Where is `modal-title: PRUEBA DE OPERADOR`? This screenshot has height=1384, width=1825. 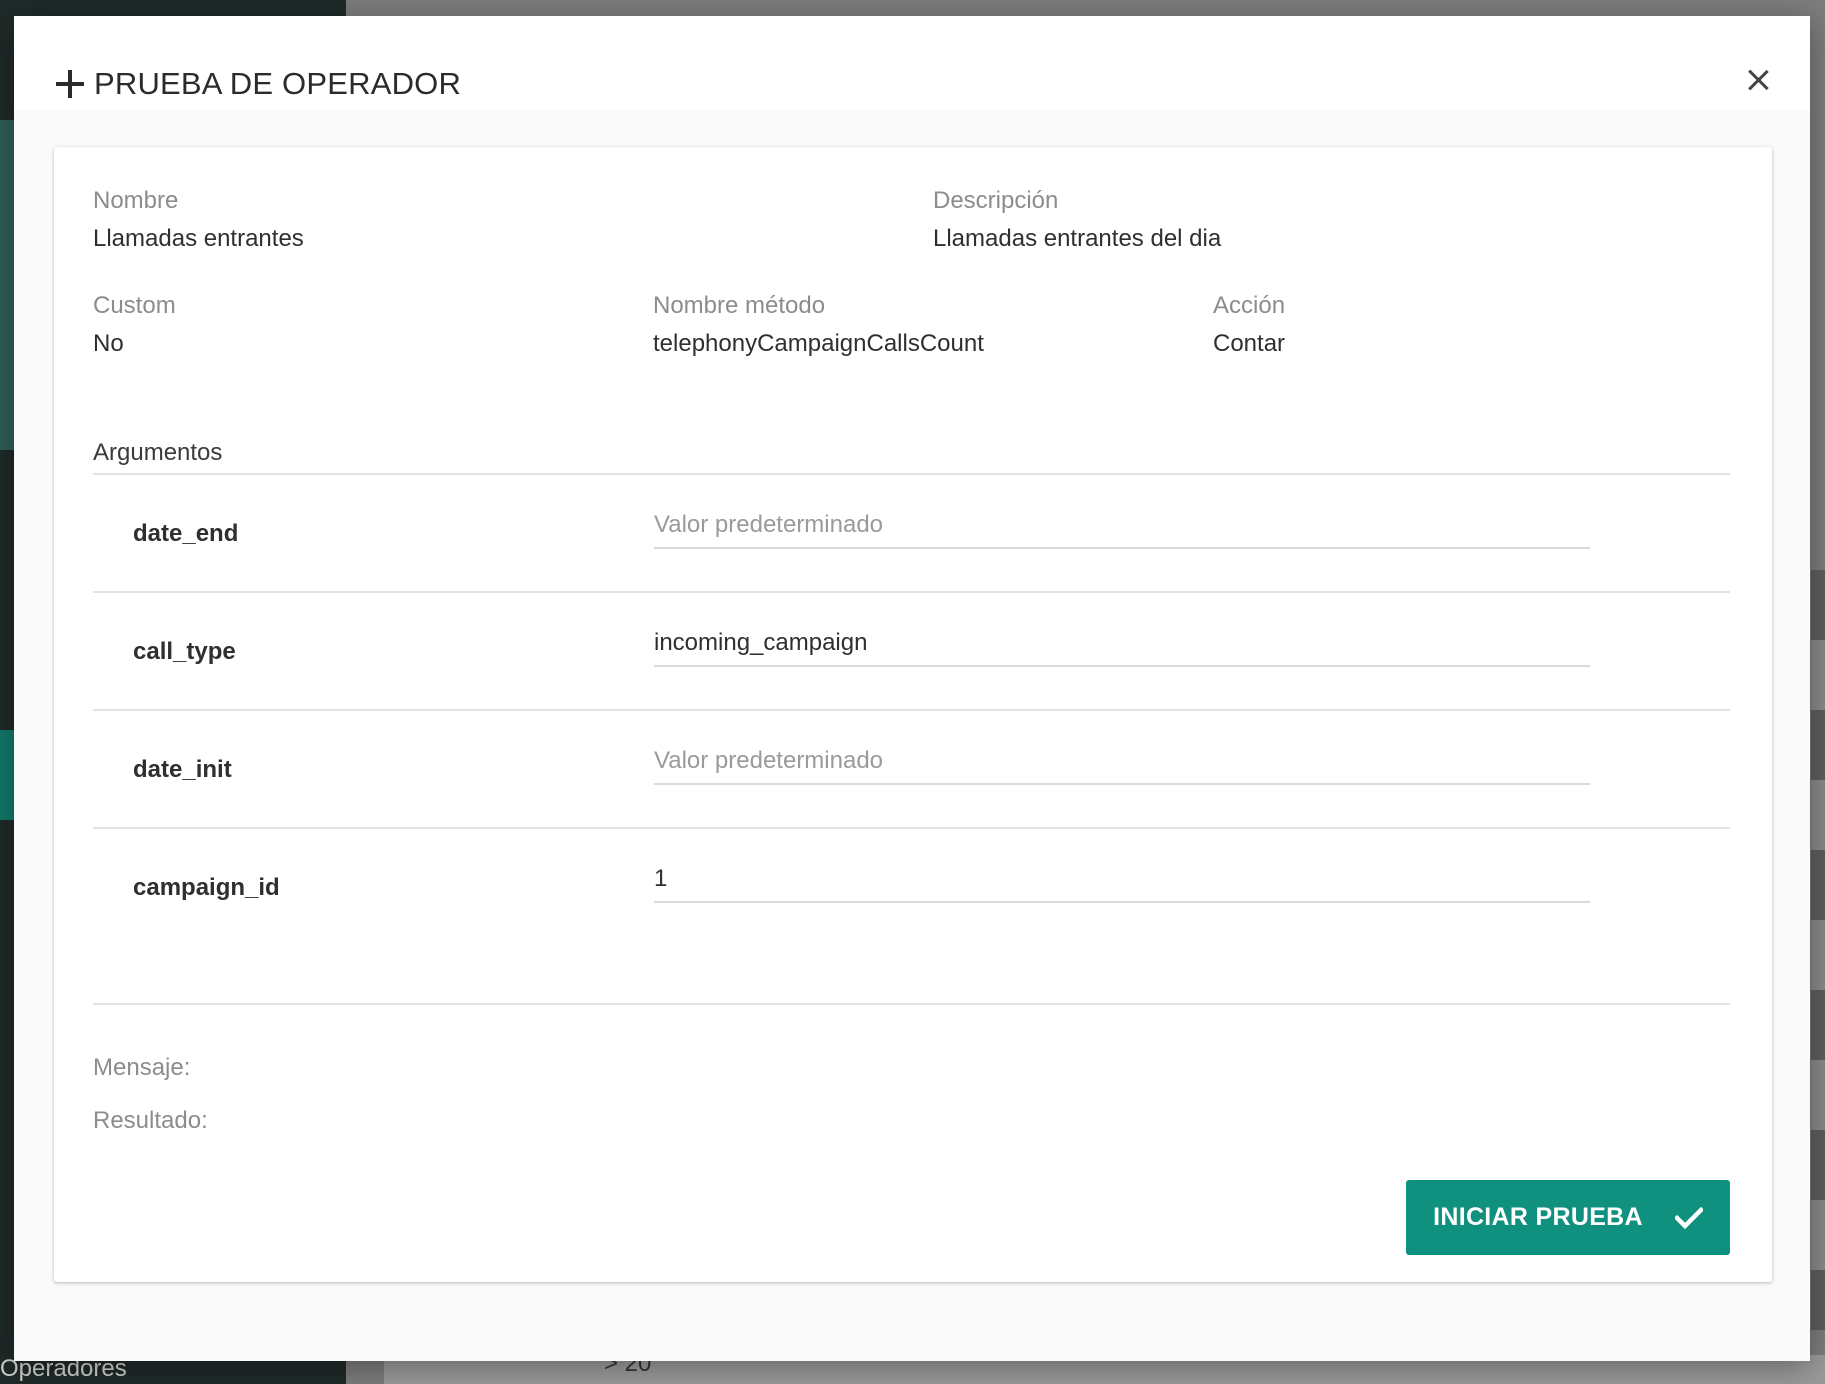
modal-title: PRUEBA DE OPERADOR is located at coordinates (258, 84).